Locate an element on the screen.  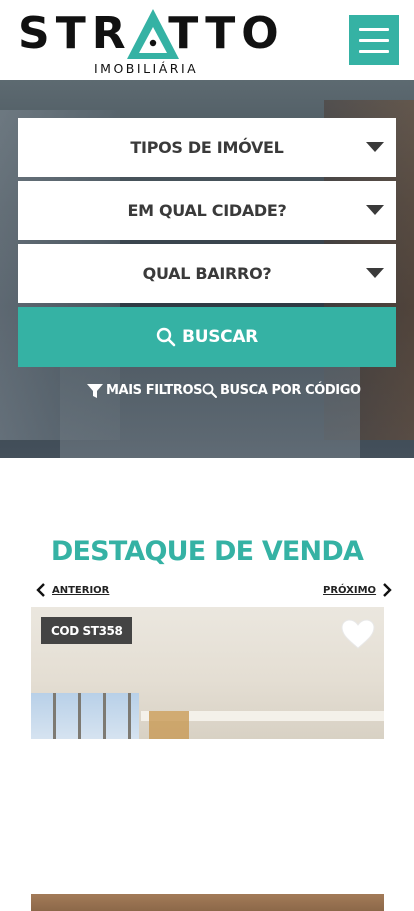
property-type-label: TIPOS DE IMÓVEL is located at coordinates (207, 147).